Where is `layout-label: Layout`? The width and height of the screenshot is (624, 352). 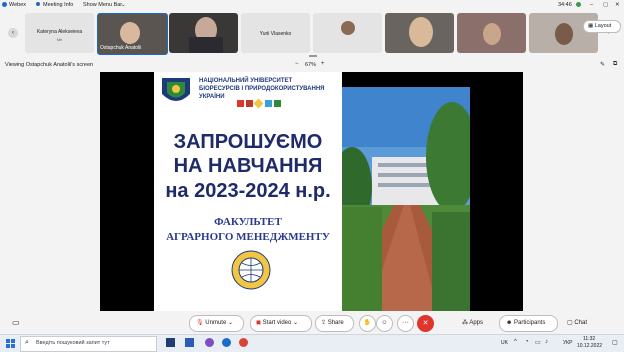 layout-label: Layout is located at coordinates (603, 26).